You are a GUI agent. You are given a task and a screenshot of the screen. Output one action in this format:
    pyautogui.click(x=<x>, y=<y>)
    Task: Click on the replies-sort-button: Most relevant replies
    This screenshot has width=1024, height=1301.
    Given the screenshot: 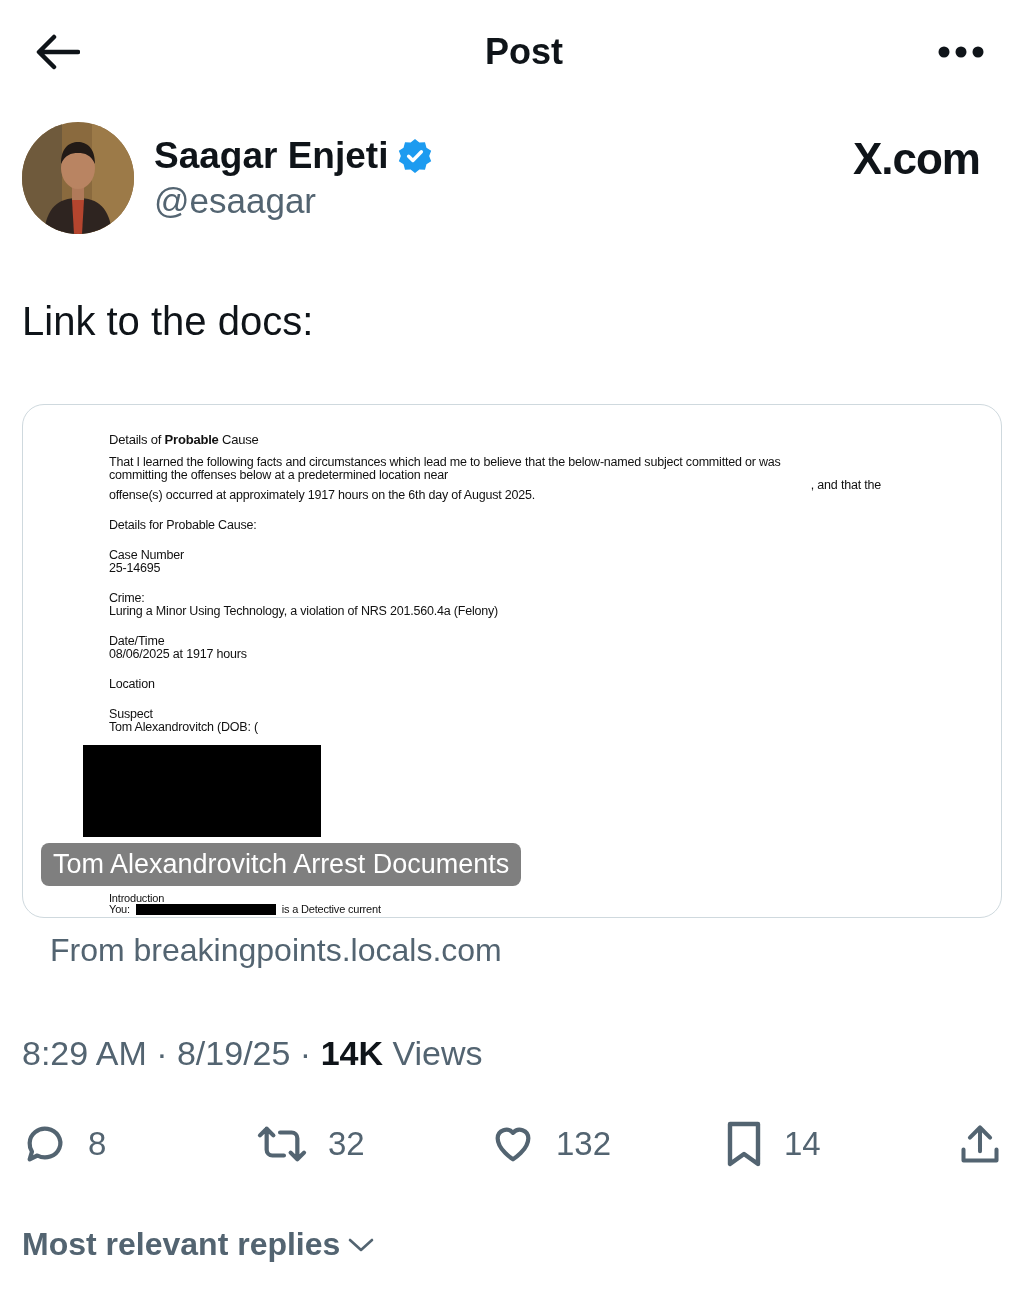 What is the action you would take?
    pyautogui.click(x=198, y=1244)
    